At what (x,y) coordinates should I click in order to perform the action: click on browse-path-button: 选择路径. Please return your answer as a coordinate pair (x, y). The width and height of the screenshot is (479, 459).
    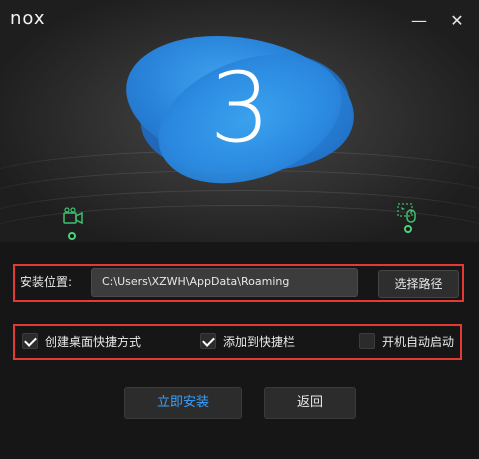
    Looking at the image, I should click on (418, 284).